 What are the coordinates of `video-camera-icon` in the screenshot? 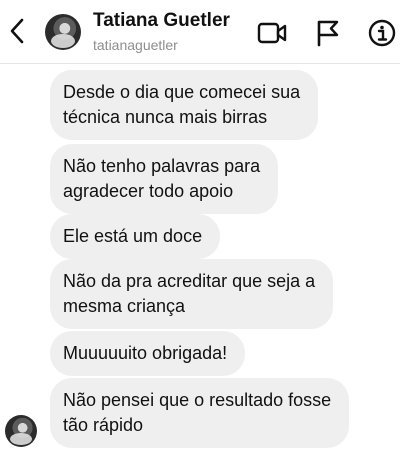 It's located at (272, 33).